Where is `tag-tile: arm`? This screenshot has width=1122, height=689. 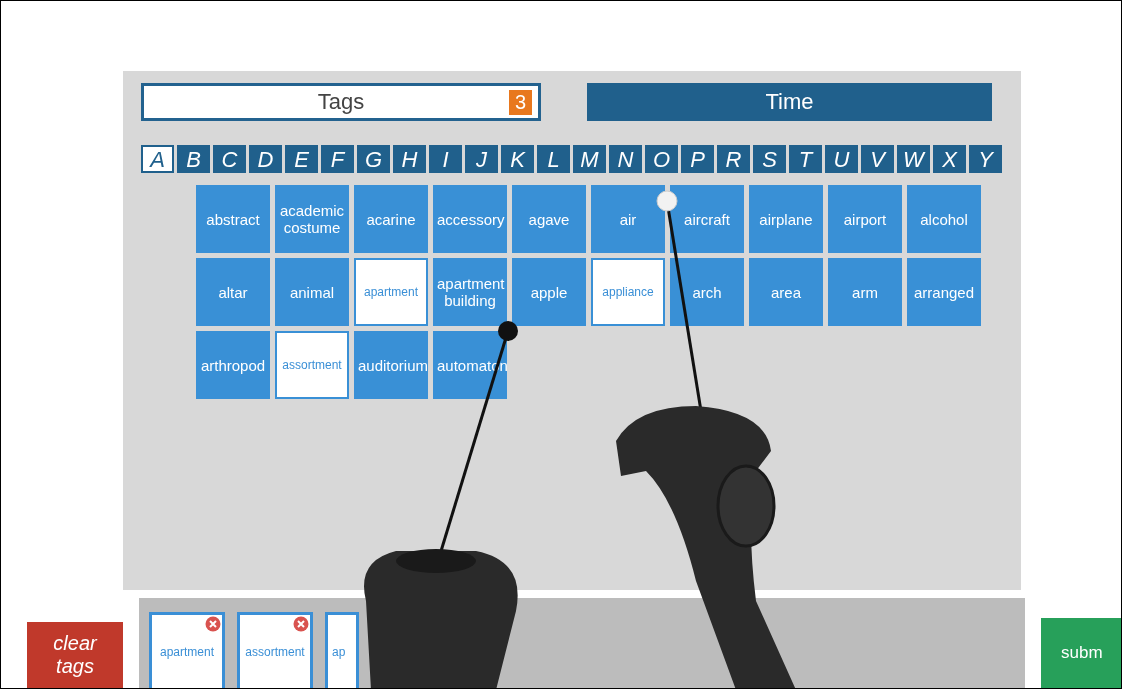
tag-tile: arm is located at coordinates (865, 292).